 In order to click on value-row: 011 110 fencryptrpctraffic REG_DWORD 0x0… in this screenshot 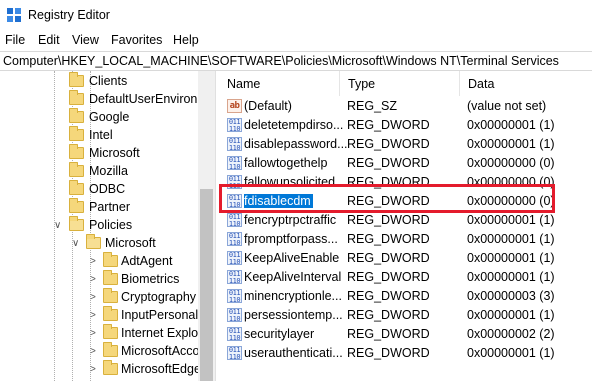, I will do `click(405, 220)`.